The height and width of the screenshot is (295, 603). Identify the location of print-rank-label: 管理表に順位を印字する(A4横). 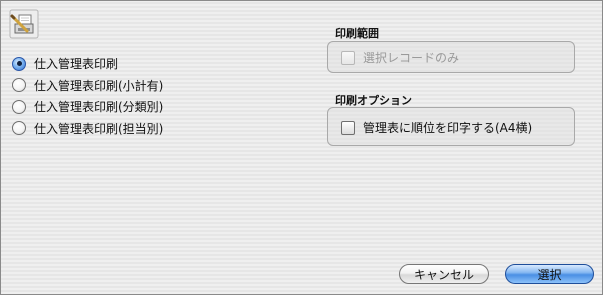
(448, 128).